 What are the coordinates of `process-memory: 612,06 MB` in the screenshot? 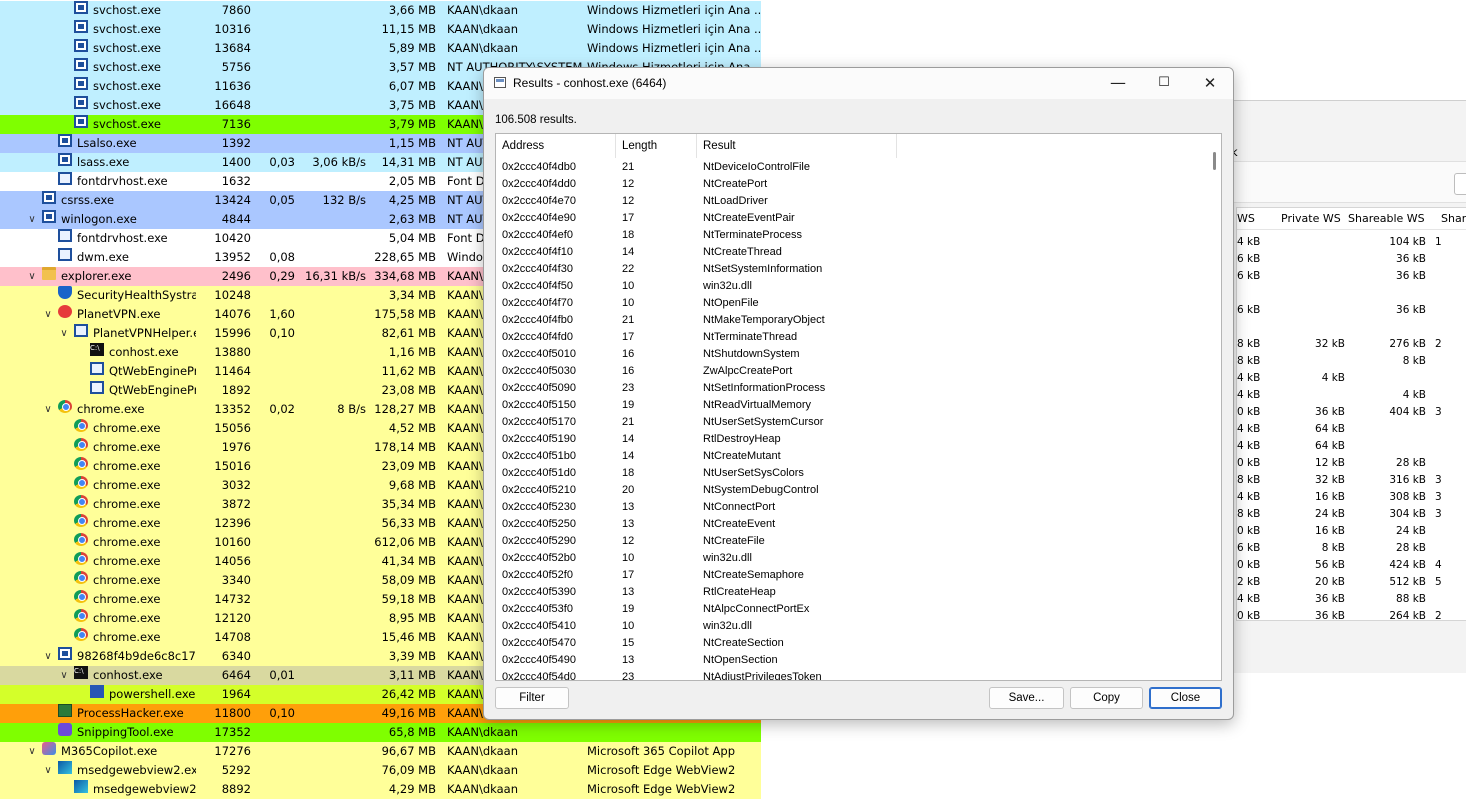 It's located at (405, 542).